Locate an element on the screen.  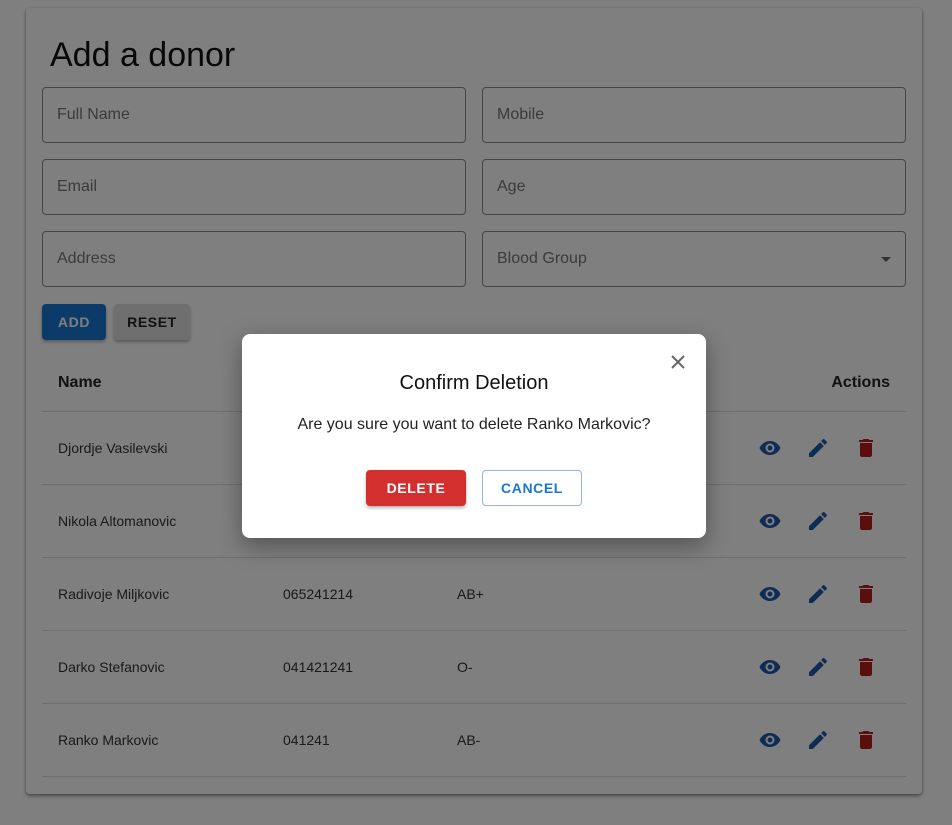
cancel-button: CANCEL is located at coordinates (532, 488).